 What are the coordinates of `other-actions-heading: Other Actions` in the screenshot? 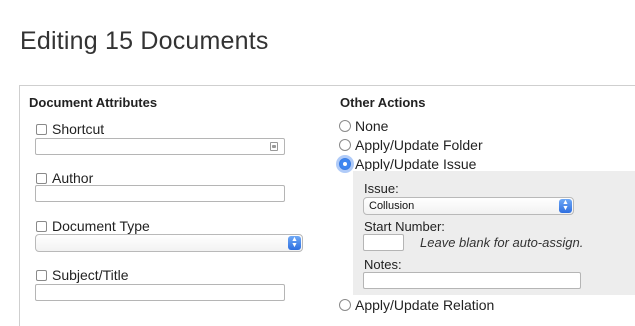 It's located at (383, 102).